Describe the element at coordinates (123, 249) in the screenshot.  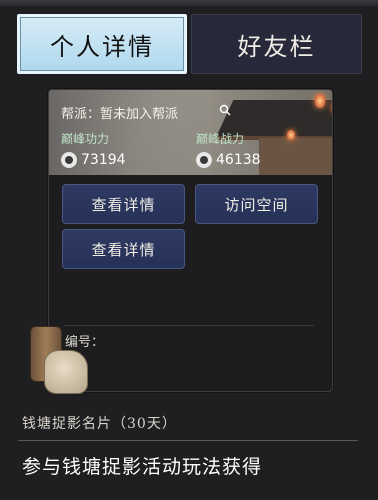
I see `view-details-button-2: 查看详情` at that location.